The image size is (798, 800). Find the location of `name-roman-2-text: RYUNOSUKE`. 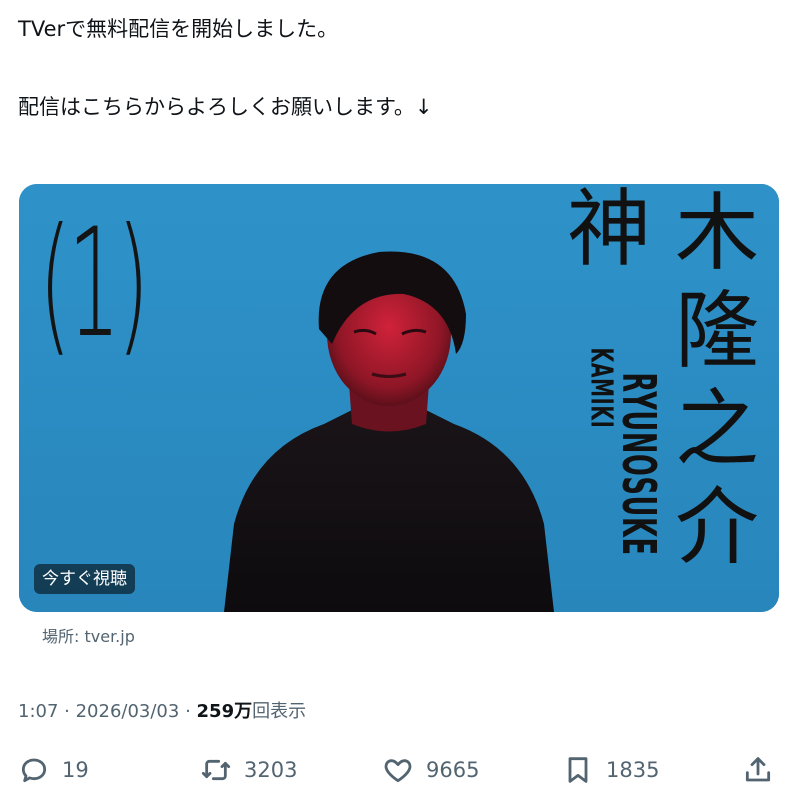

name-roman-2-text: RYUNOSUKE is located at coordinates (639, 464).